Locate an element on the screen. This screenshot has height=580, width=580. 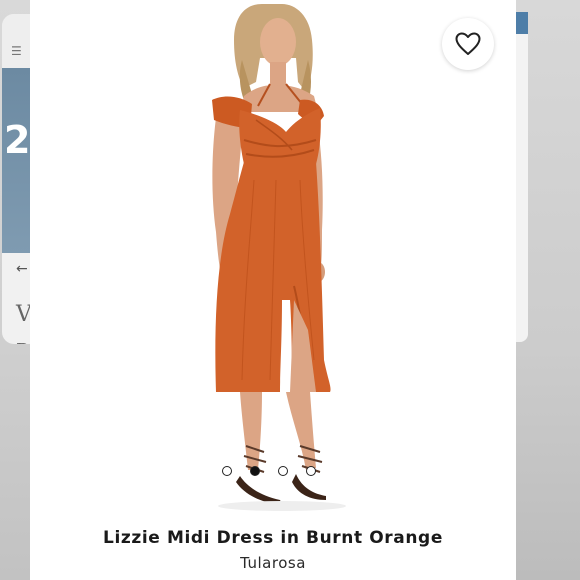
product-title: Lizzie Midi Dress in Burnt Orange is located at coordinates (273, 538).